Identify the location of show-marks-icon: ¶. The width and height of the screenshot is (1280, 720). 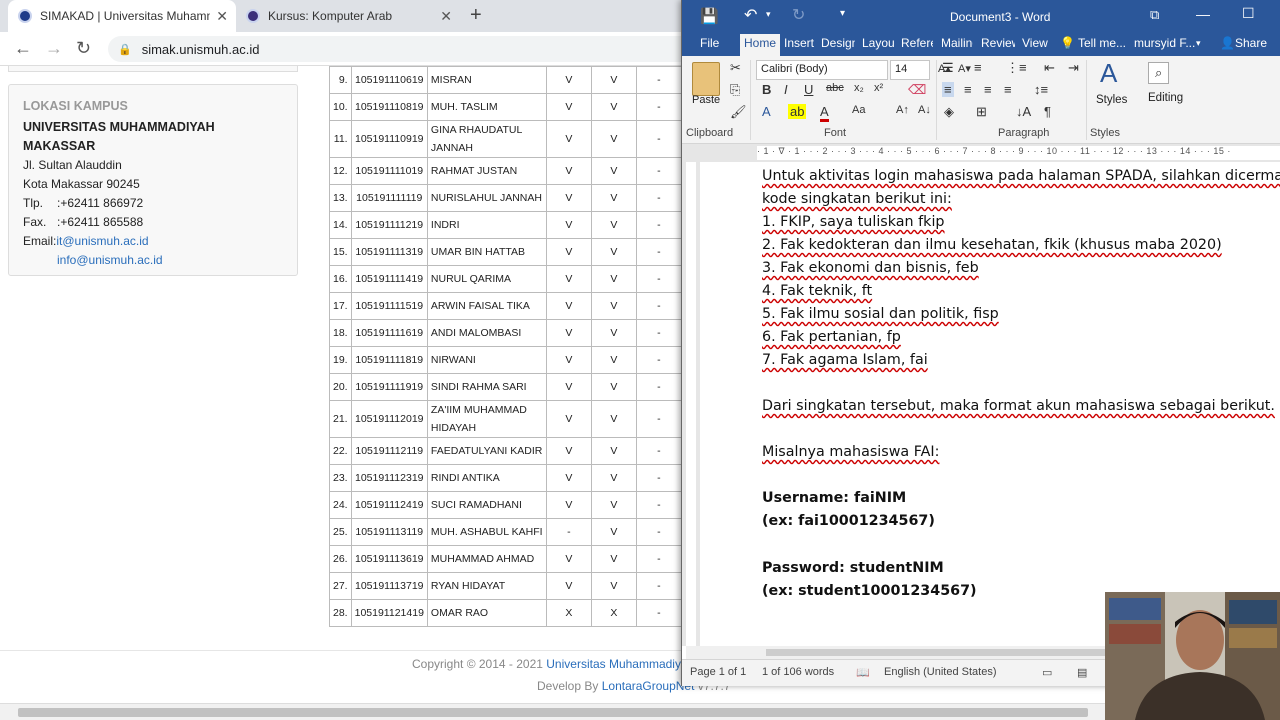
(1047, 111).